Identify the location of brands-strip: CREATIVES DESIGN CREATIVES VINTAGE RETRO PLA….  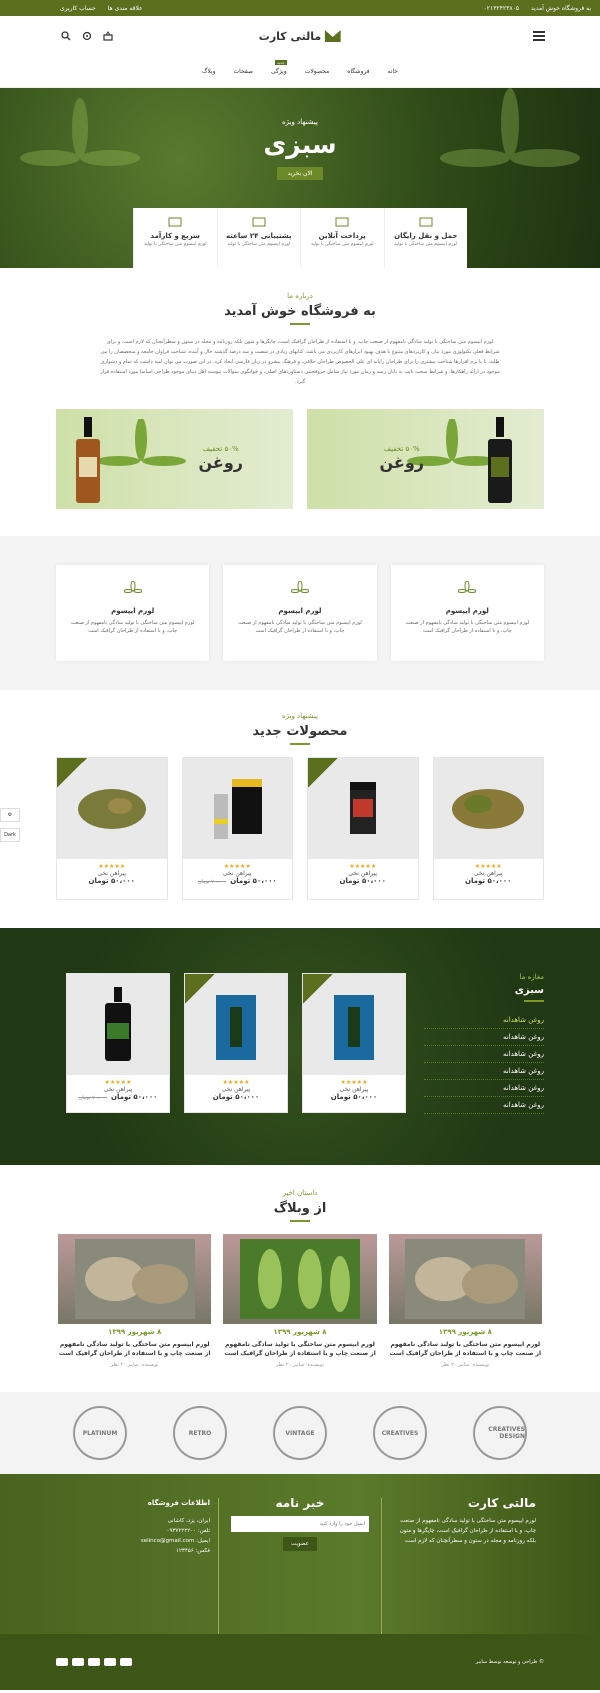
(300, 1433).